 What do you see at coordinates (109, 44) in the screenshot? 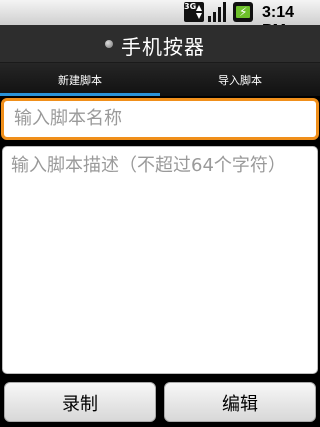
I see `app-icon` at bounding box center [109, 44].